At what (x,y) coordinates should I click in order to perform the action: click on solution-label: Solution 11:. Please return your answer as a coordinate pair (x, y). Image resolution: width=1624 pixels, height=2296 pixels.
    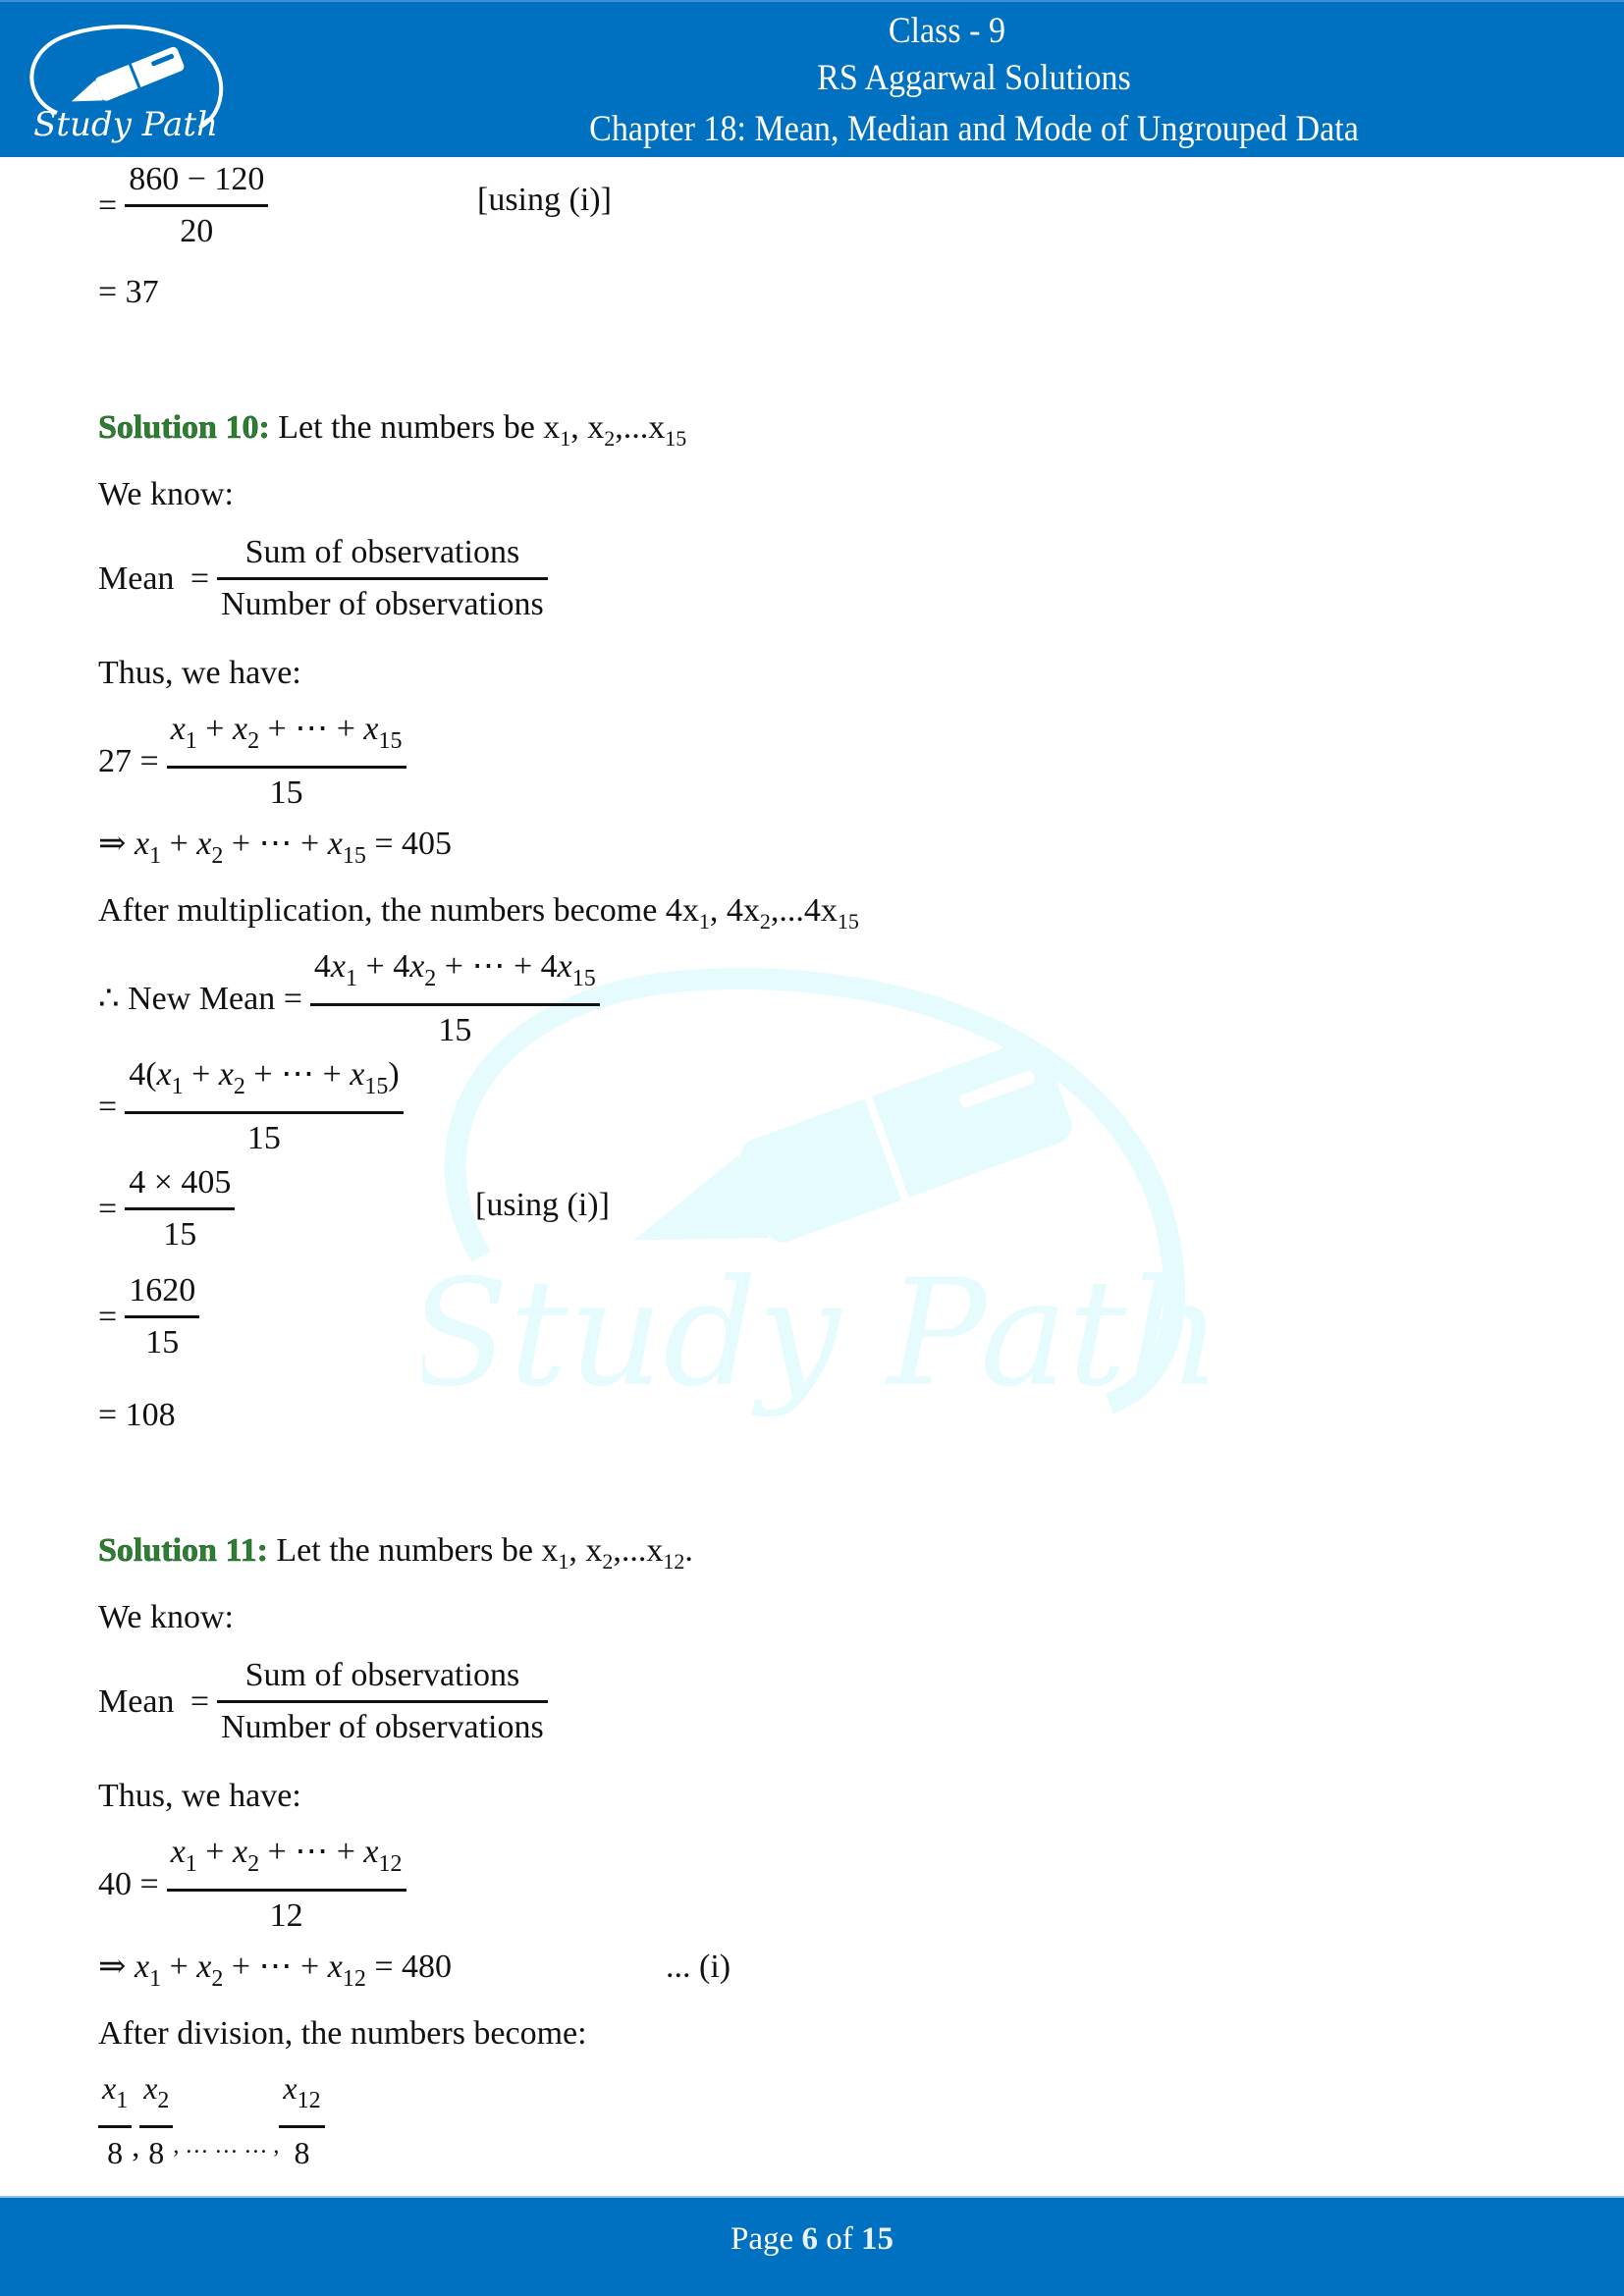
    Looking at the image, I should click on (183, 1551).